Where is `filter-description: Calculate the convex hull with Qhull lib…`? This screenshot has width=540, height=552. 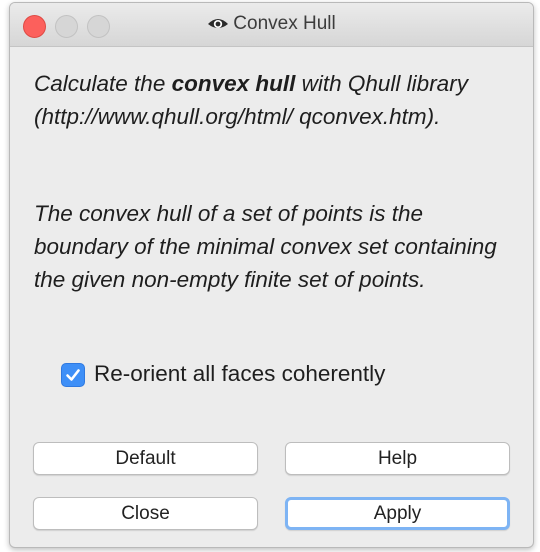
filter-description: Calculate the convex hull with Qhull lib… is located at coordinates (274, 100).